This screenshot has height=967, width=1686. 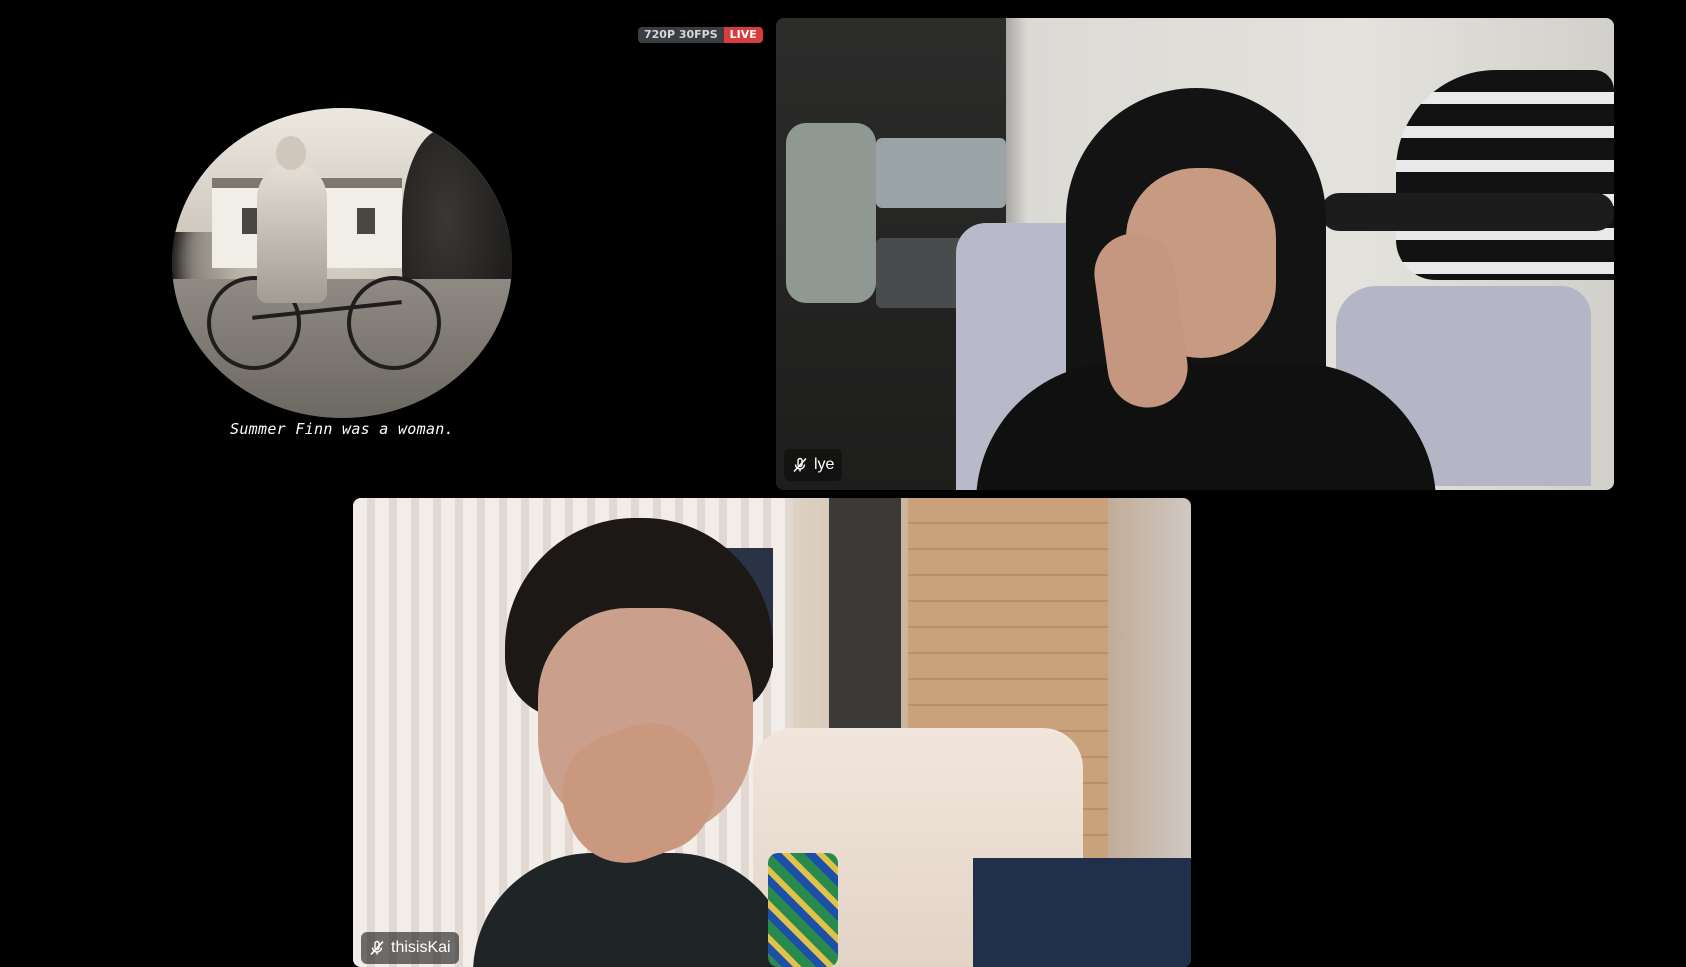 I want to click on participant-name-tag: lye, so click(x=813, y=465).